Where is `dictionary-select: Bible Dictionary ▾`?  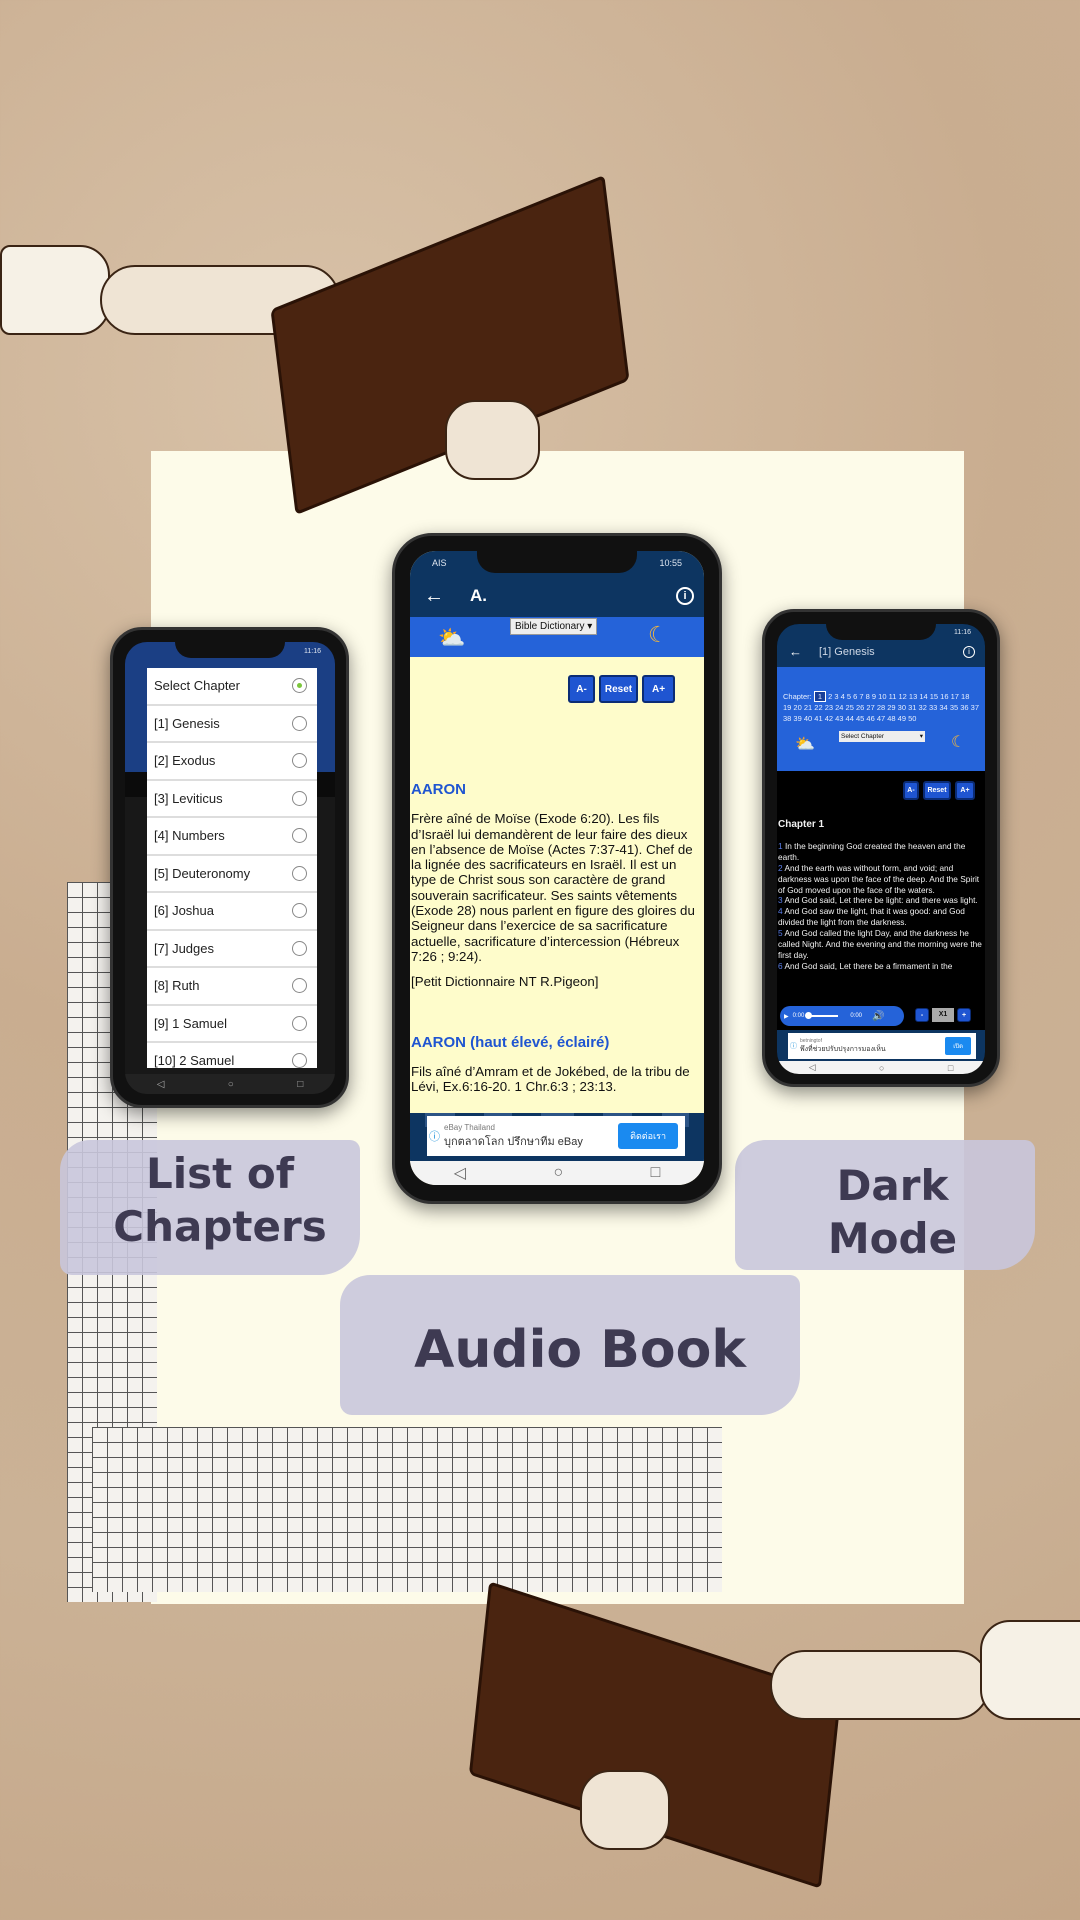
dictionary-select: Bible Dictionary ▾ is located at coordinates (554, 626).